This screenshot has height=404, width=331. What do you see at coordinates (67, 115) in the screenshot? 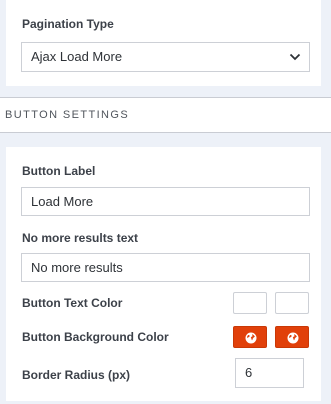
I see `section-title: BUTTON SETTINGS` at bounding box center [67, 115].